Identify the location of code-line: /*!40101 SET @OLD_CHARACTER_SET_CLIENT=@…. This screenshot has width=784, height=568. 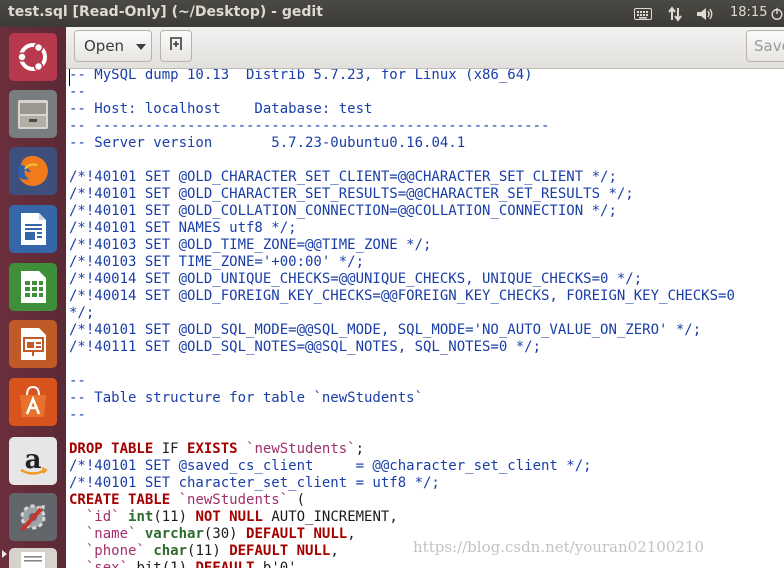
(402, 177).